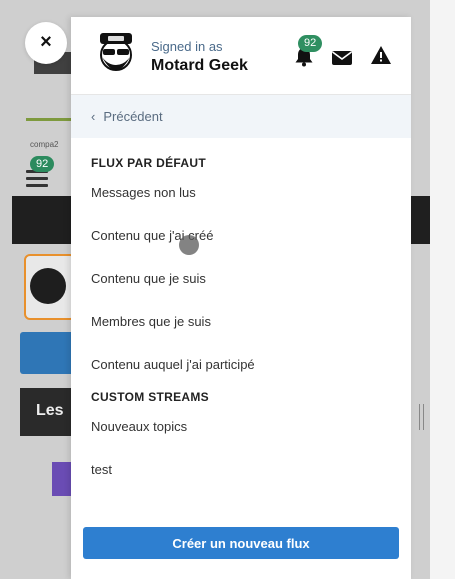 The width and height of the screenshot is (455, 579). What do you see at coordinates (241, 56) in the screenshot?
I see `drawer-header: Signed in as Motard Geek 92` at bounding box center [241, 56].